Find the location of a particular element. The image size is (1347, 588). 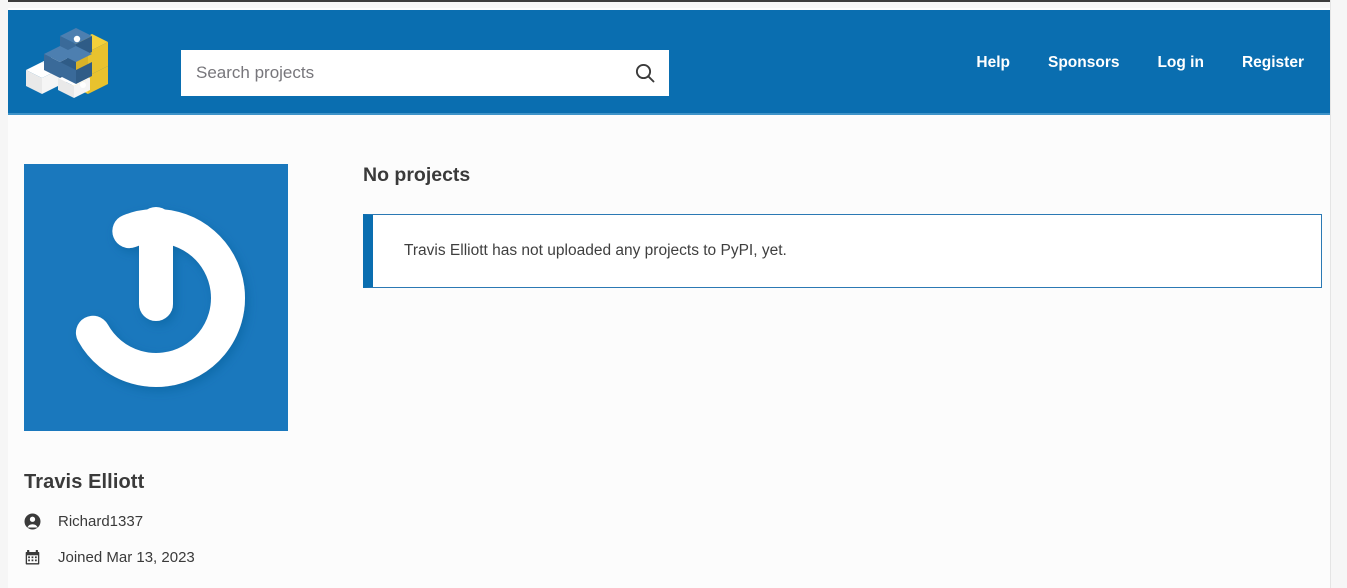

profile-joined-row: Joined Mar 13, 2023 is located at coordinates (174, 557).